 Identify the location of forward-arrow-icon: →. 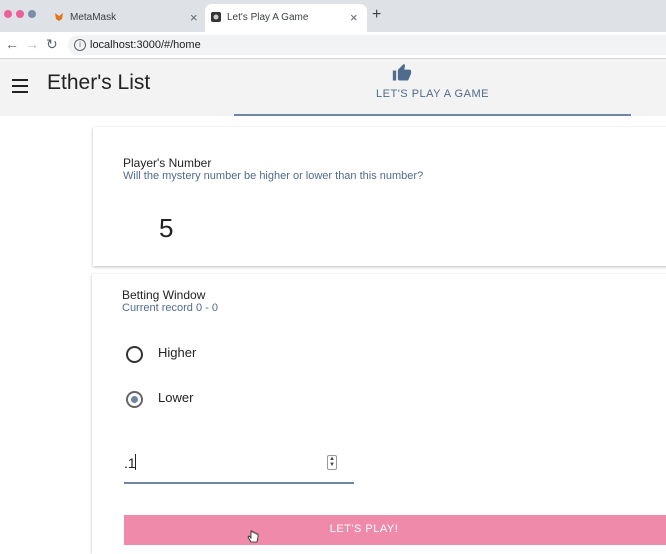
(32, 44).